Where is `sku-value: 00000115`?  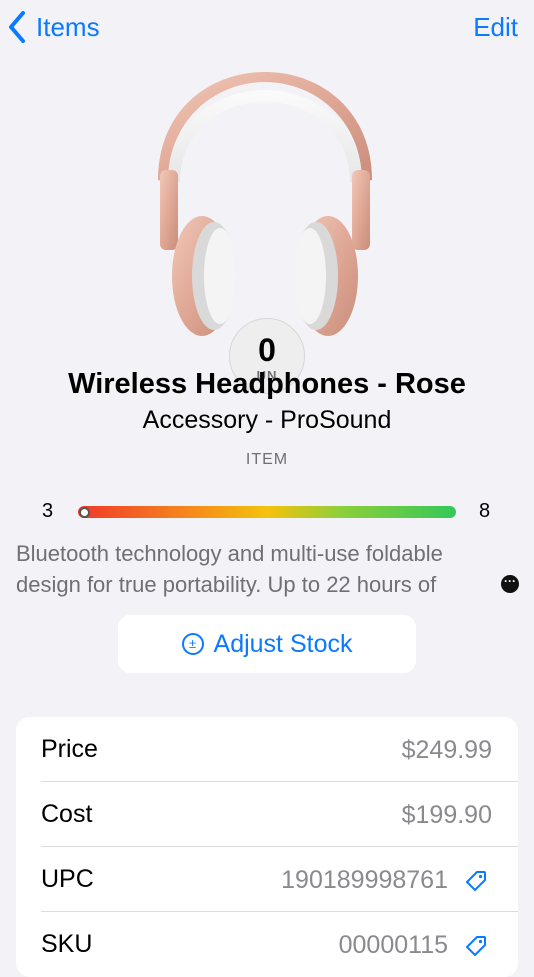
sku-value: 00000115 is located at coordinates (393, 945).